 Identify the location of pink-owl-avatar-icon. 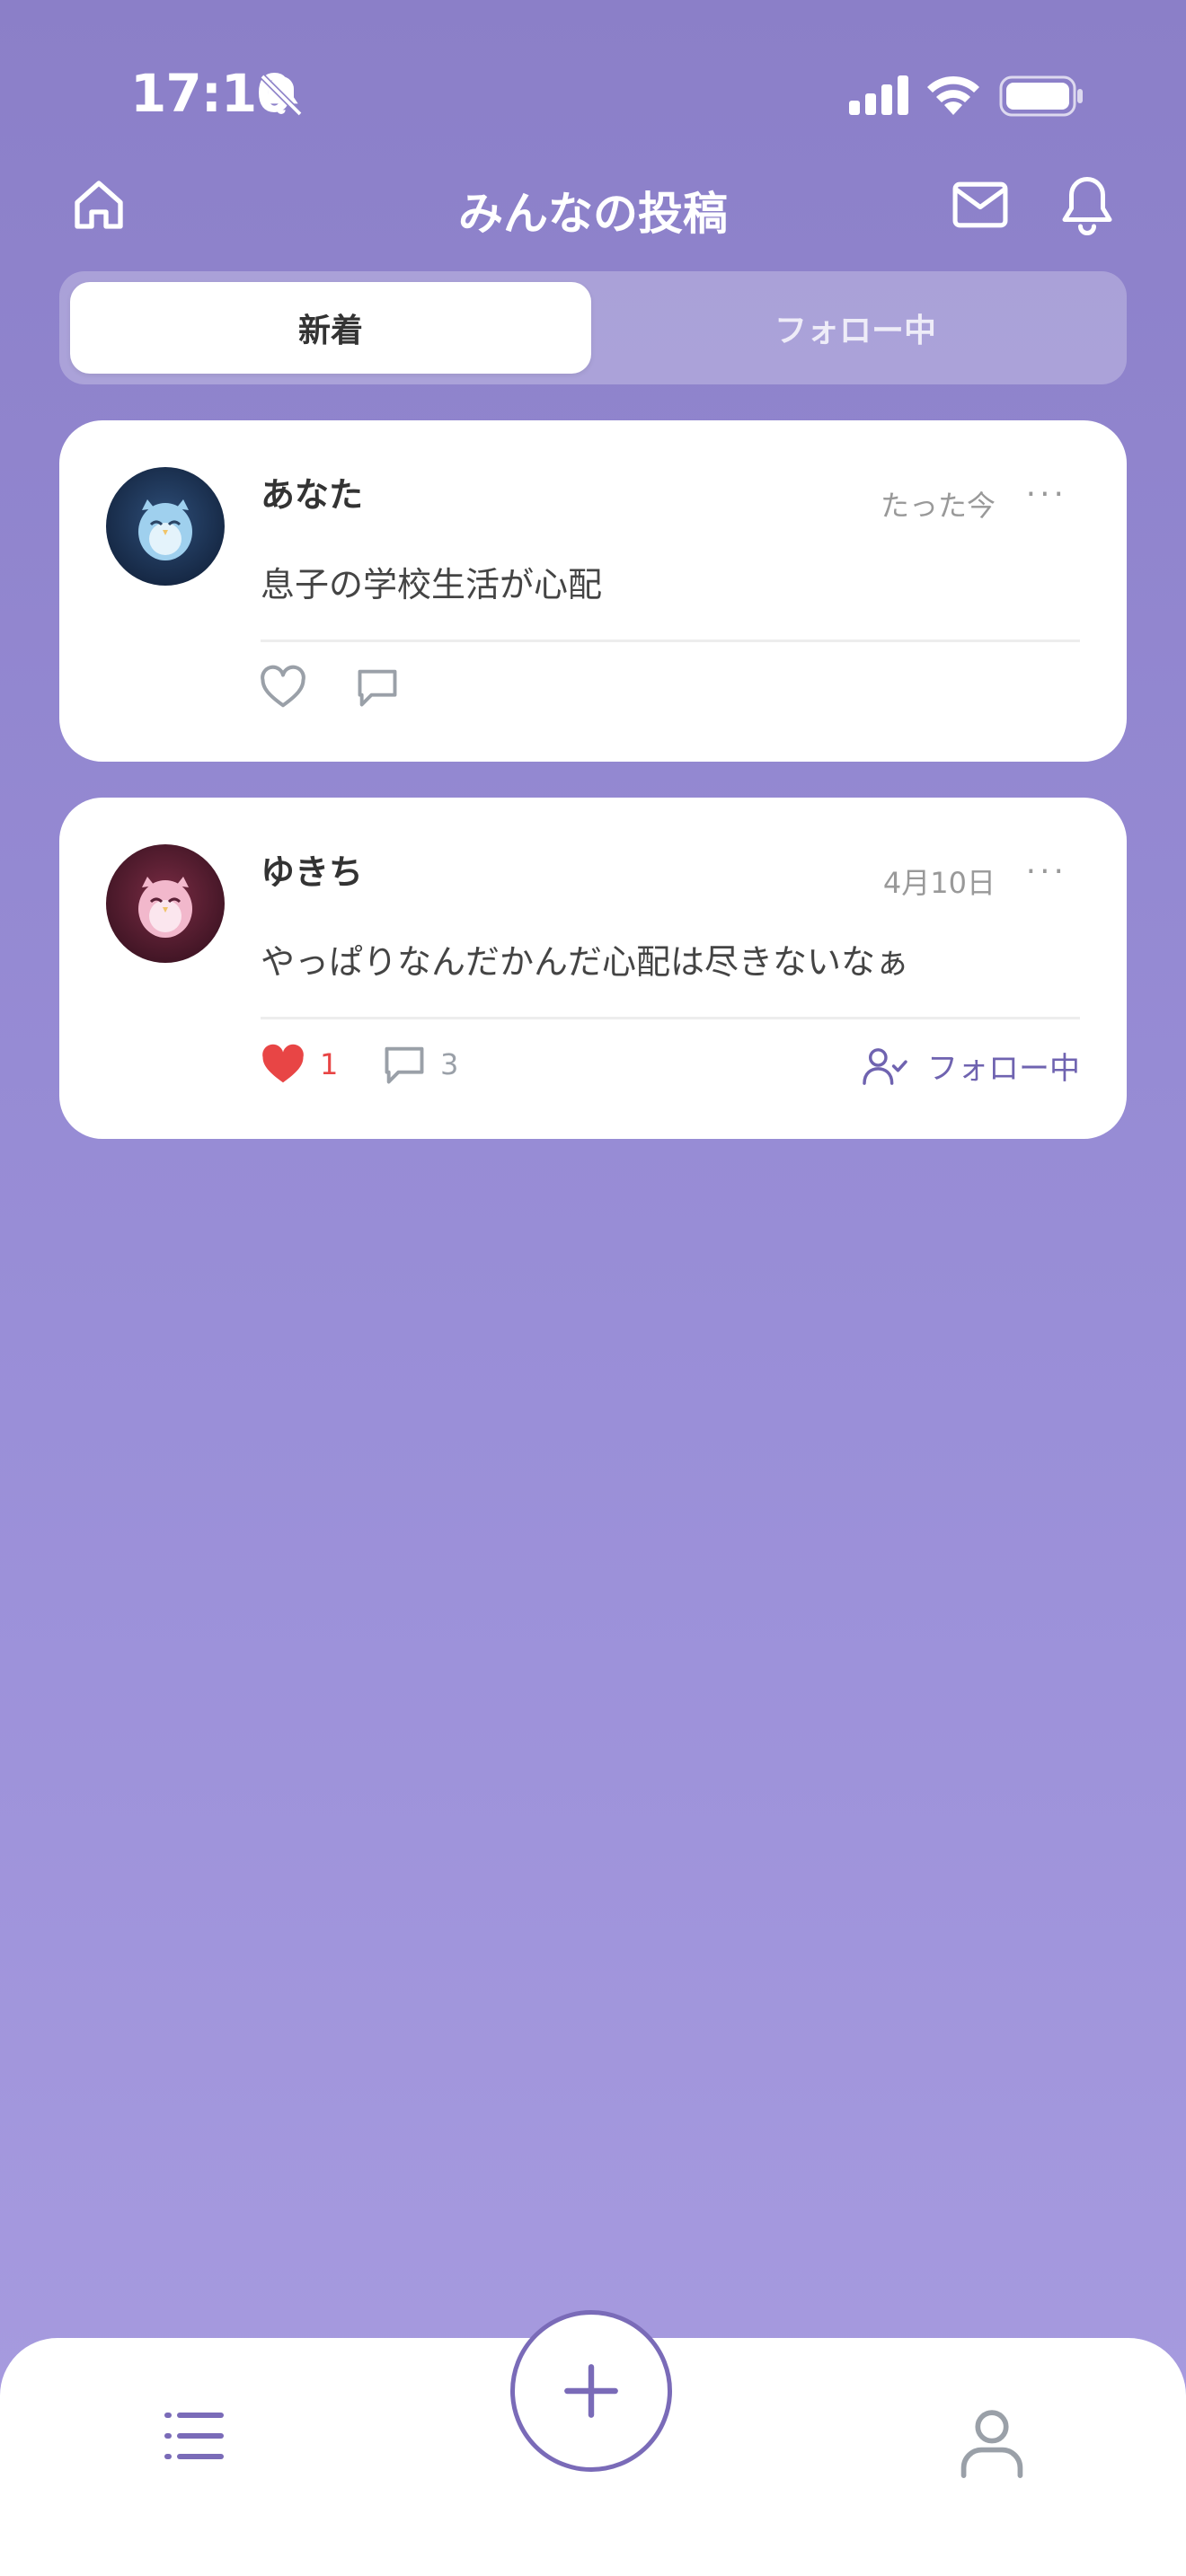
(165, 903).